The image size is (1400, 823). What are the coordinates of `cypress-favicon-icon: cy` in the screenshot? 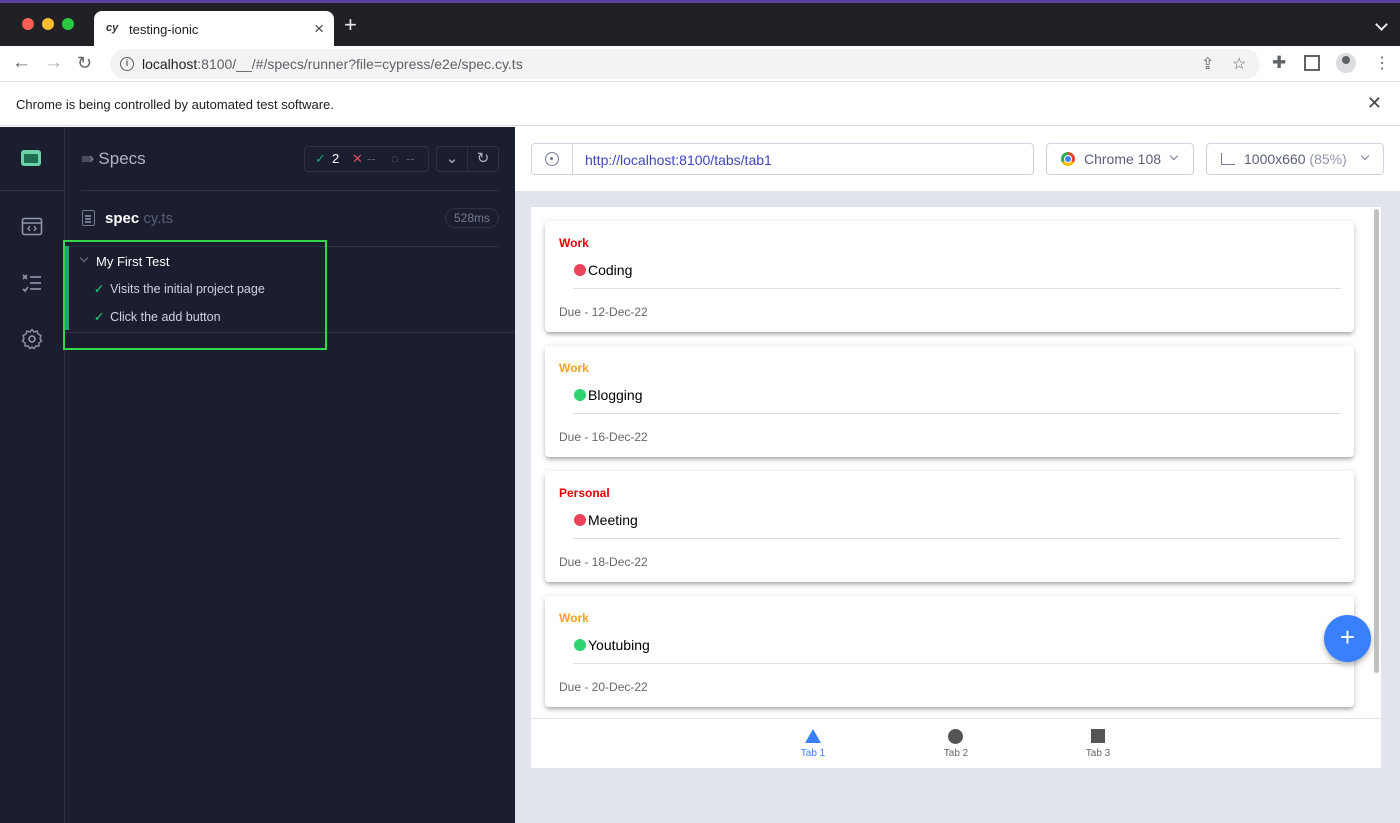 It's located at (112, 28).